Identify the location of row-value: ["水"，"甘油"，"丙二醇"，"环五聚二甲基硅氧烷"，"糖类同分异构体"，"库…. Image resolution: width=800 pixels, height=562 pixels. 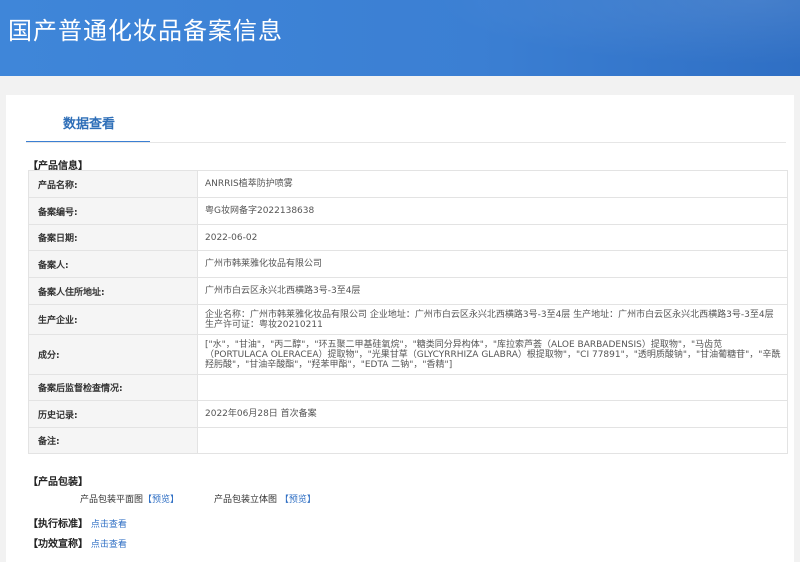
(492, 354).